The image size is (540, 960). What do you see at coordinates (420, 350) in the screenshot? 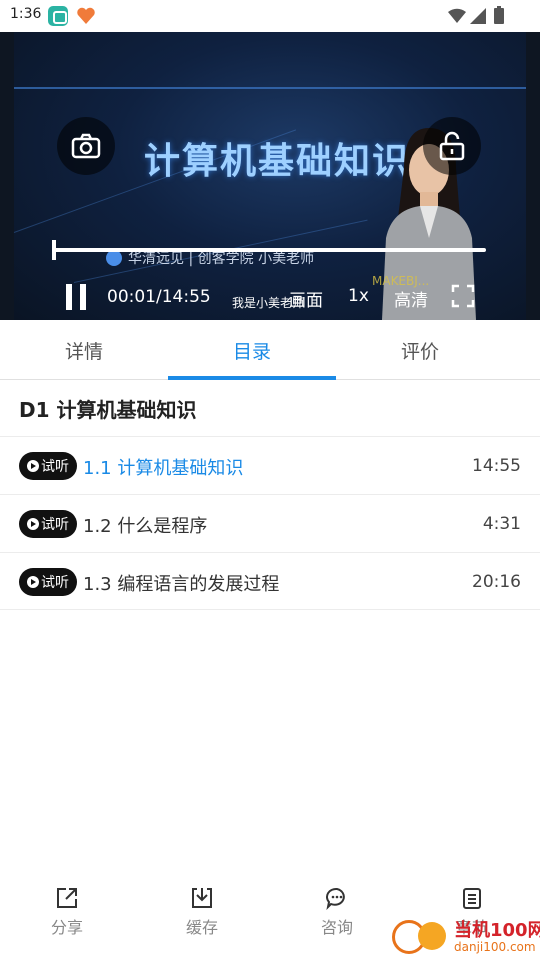
I see `tab-reviews: 评价` at bounding box center [420, 350].